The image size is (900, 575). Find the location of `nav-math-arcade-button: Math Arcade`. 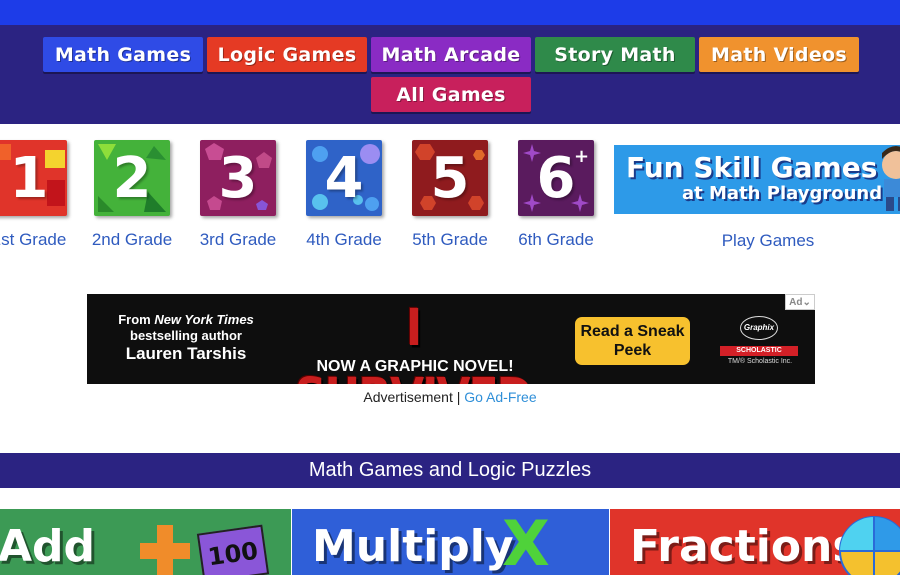

nav-math-arcade-button: Math Arcade is located at coordinates (451, 54).